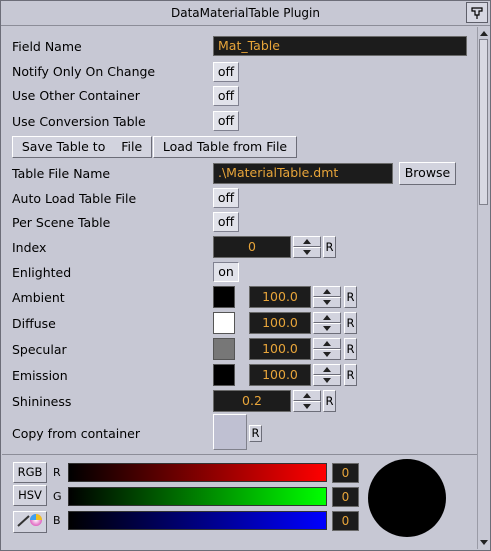  I want to click on specular-stepper, so click(327, 349).